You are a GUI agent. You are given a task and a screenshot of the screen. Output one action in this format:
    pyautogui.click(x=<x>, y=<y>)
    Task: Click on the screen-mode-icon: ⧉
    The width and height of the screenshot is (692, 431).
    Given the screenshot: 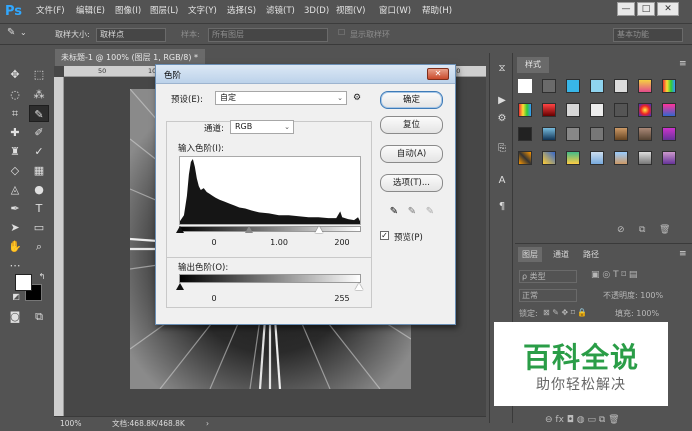 What is the action you would take?
    pyautogui.click(x=39, y=316)
    